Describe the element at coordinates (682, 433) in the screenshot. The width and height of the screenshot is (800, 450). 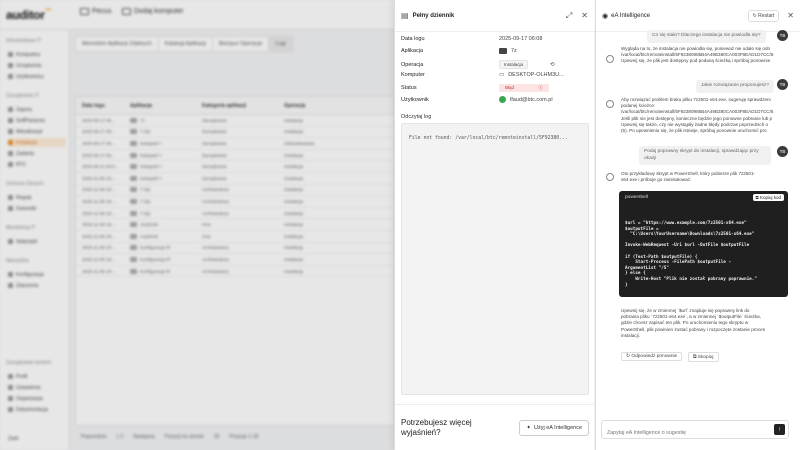
I see `ai-prompt-input` at that location.